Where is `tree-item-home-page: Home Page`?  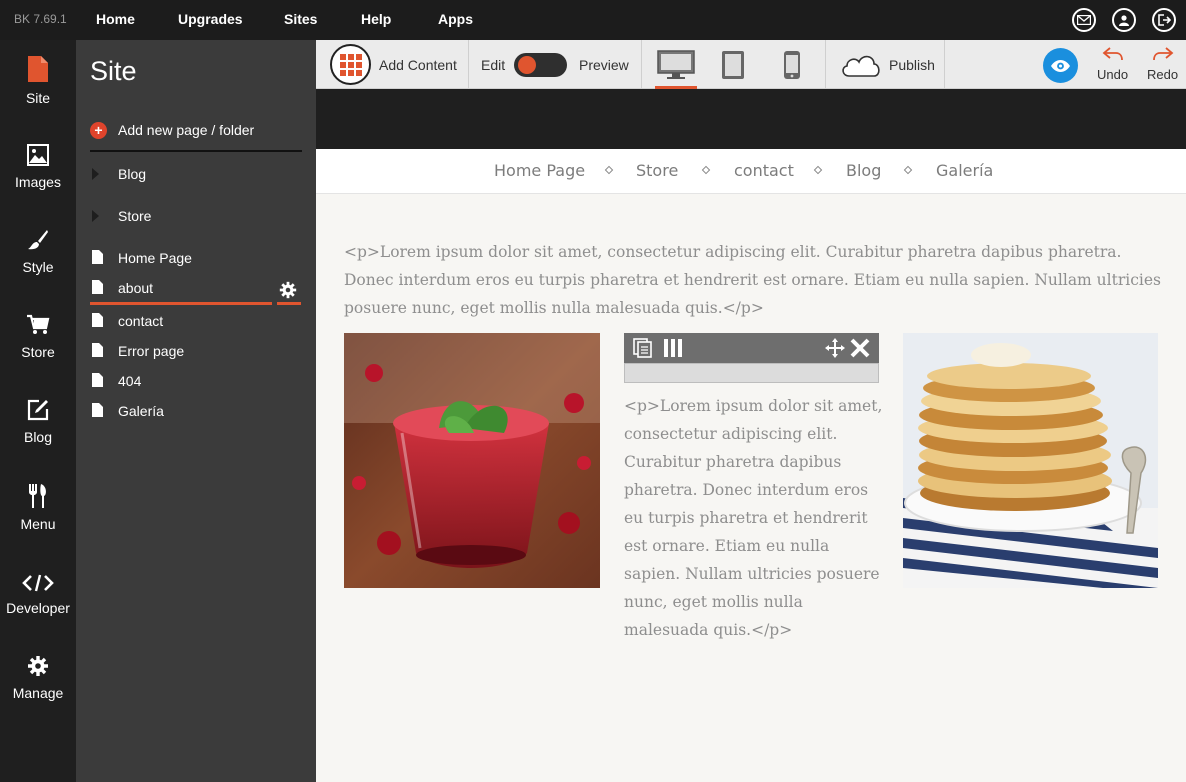
tree-item-home-page: Home Page is located at coordinates (196, 260).